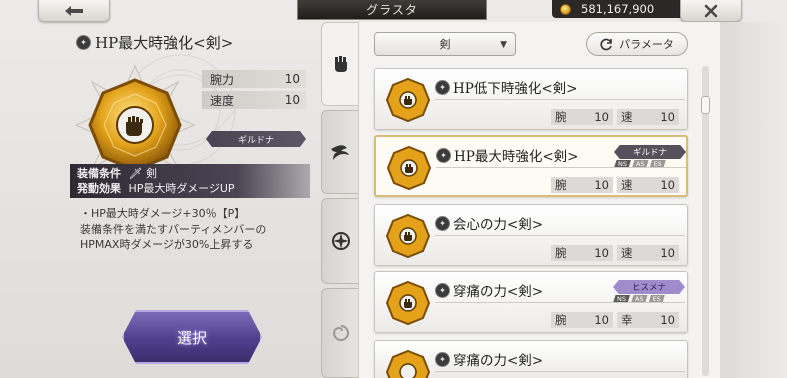 The width and height of the screenshot is (787, 378). What do you see at coordinates (135, 173) in the screenshot?
I see `sword-icon: 🗡` at bounding box center [135, 173].